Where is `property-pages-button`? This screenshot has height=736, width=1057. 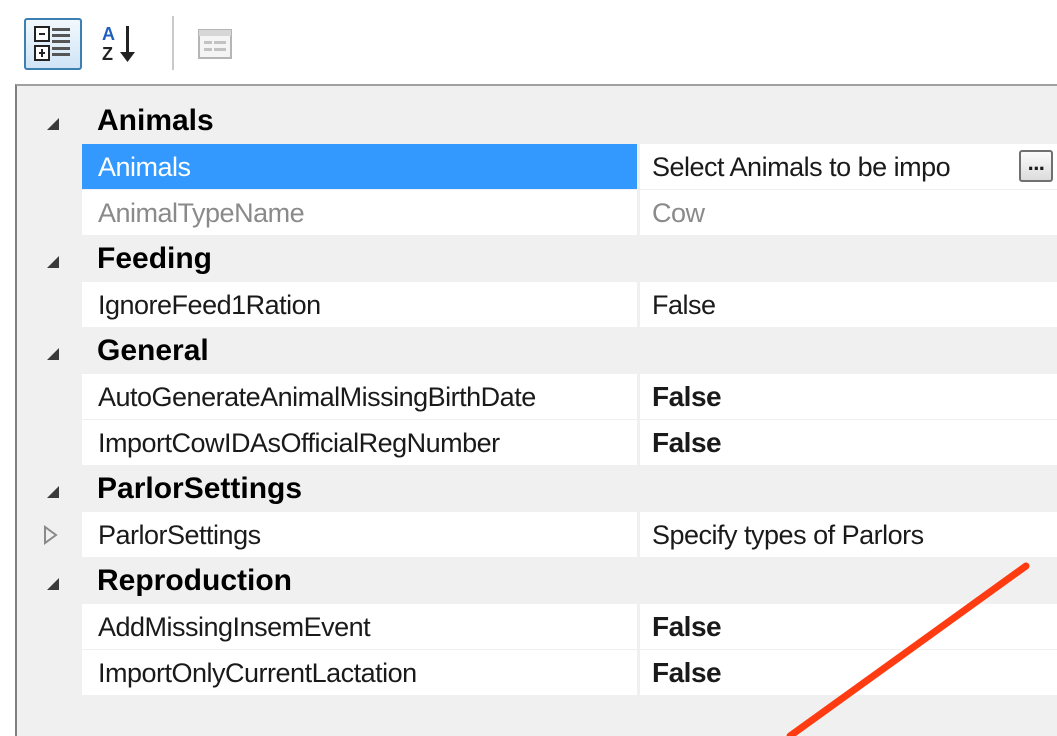 property-pages-button is located at coordinates (215, 44).